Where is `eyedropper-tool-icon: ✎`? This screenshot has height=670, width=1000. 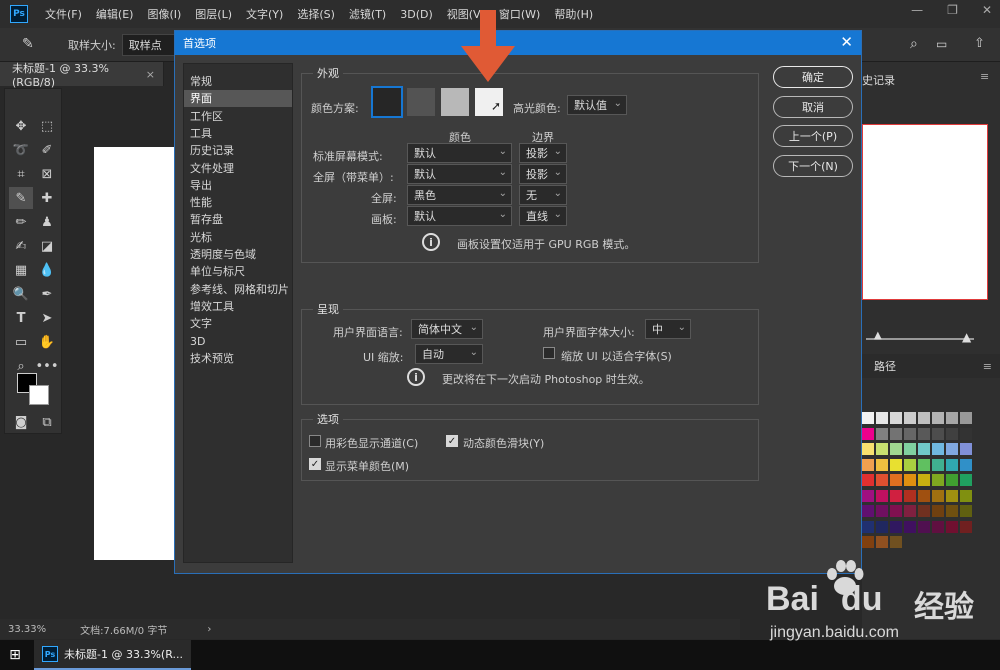 eyedropper-tool-icon: ✎ is located at coordinates (21, 198).